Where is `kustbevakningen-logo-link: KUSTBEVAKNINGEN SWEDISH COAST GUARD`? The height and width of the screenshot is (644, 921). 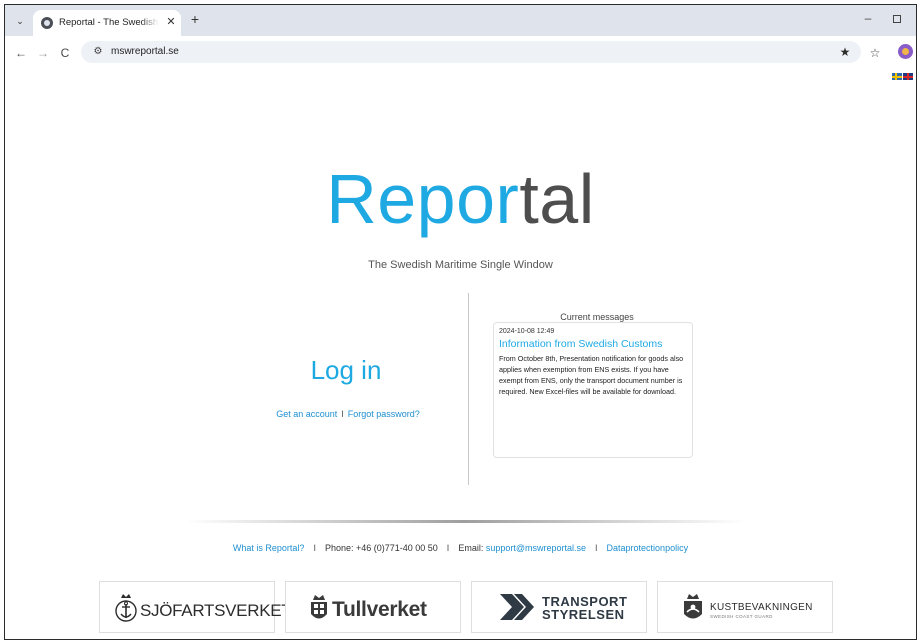 kustbevakningen-logo-link: KUSTBEVAKNINGEN SWEDISH COAST GUARD is located at coordinates (745, 607).